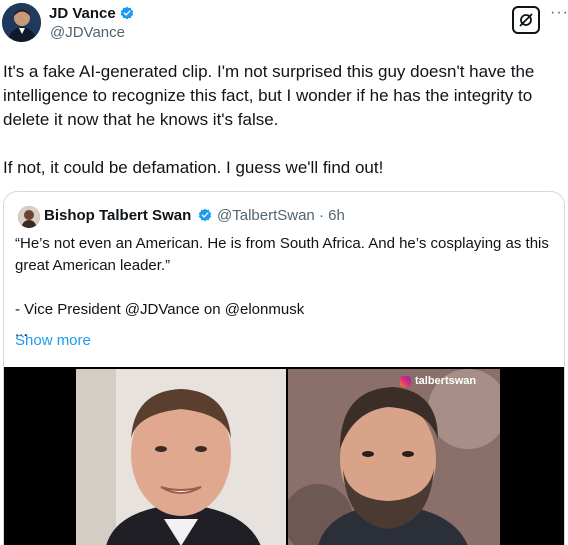  I want to click on quoted-paragraph: - Vice President @JDVance on @elonmusk, so click(160, 309).